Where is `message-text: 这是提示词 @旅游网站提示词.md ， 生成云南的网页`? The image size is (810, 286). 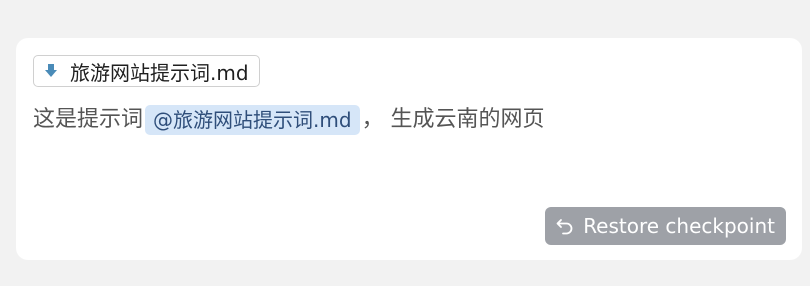
message-text: 这是提示词 @旅游网站提示词.md ， 生成云南的网页 is located at coordinates (289, 120).